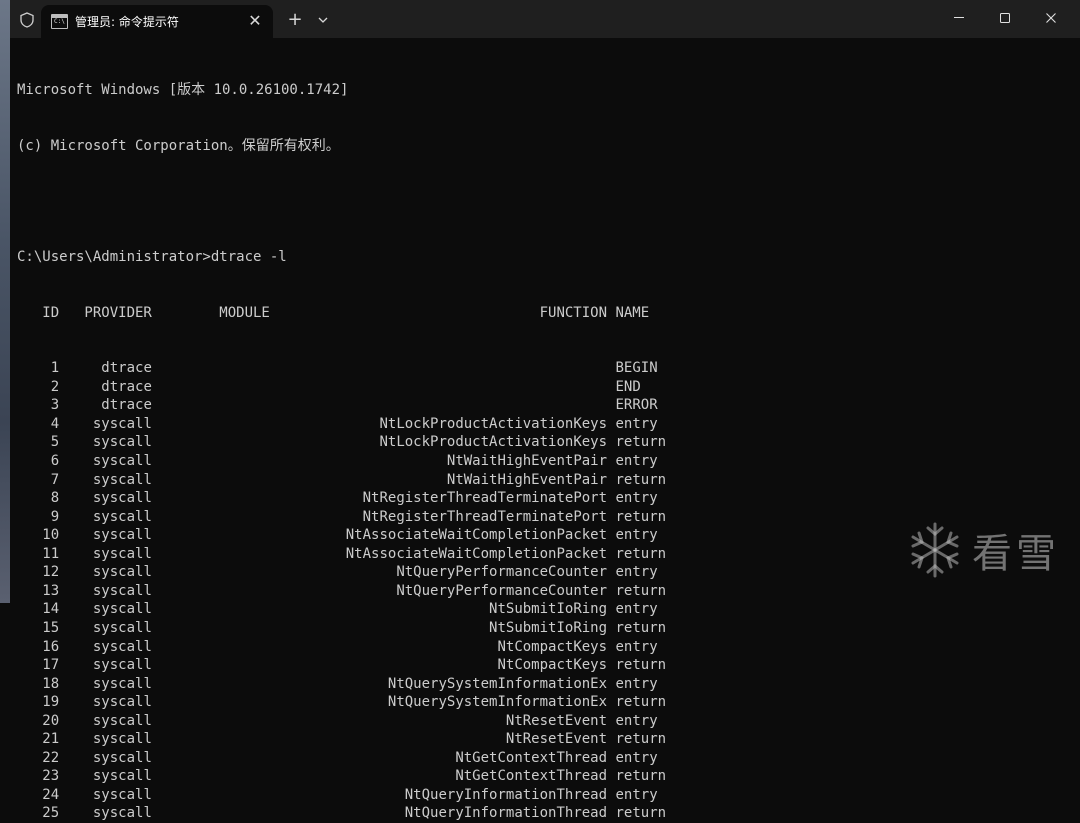 The image size is (1080, 823). I want to click on probe-id: 24, so click(38, 794).